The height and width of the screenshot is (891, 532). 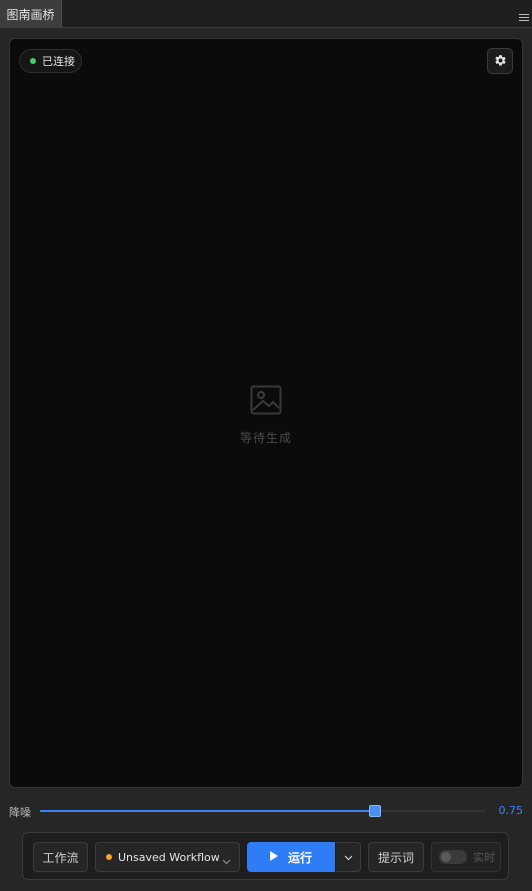 What do you see at coordinates (511, 810) in the screenshot?
I see `denoise-value: 0.75` at bounding box center [511, 810].